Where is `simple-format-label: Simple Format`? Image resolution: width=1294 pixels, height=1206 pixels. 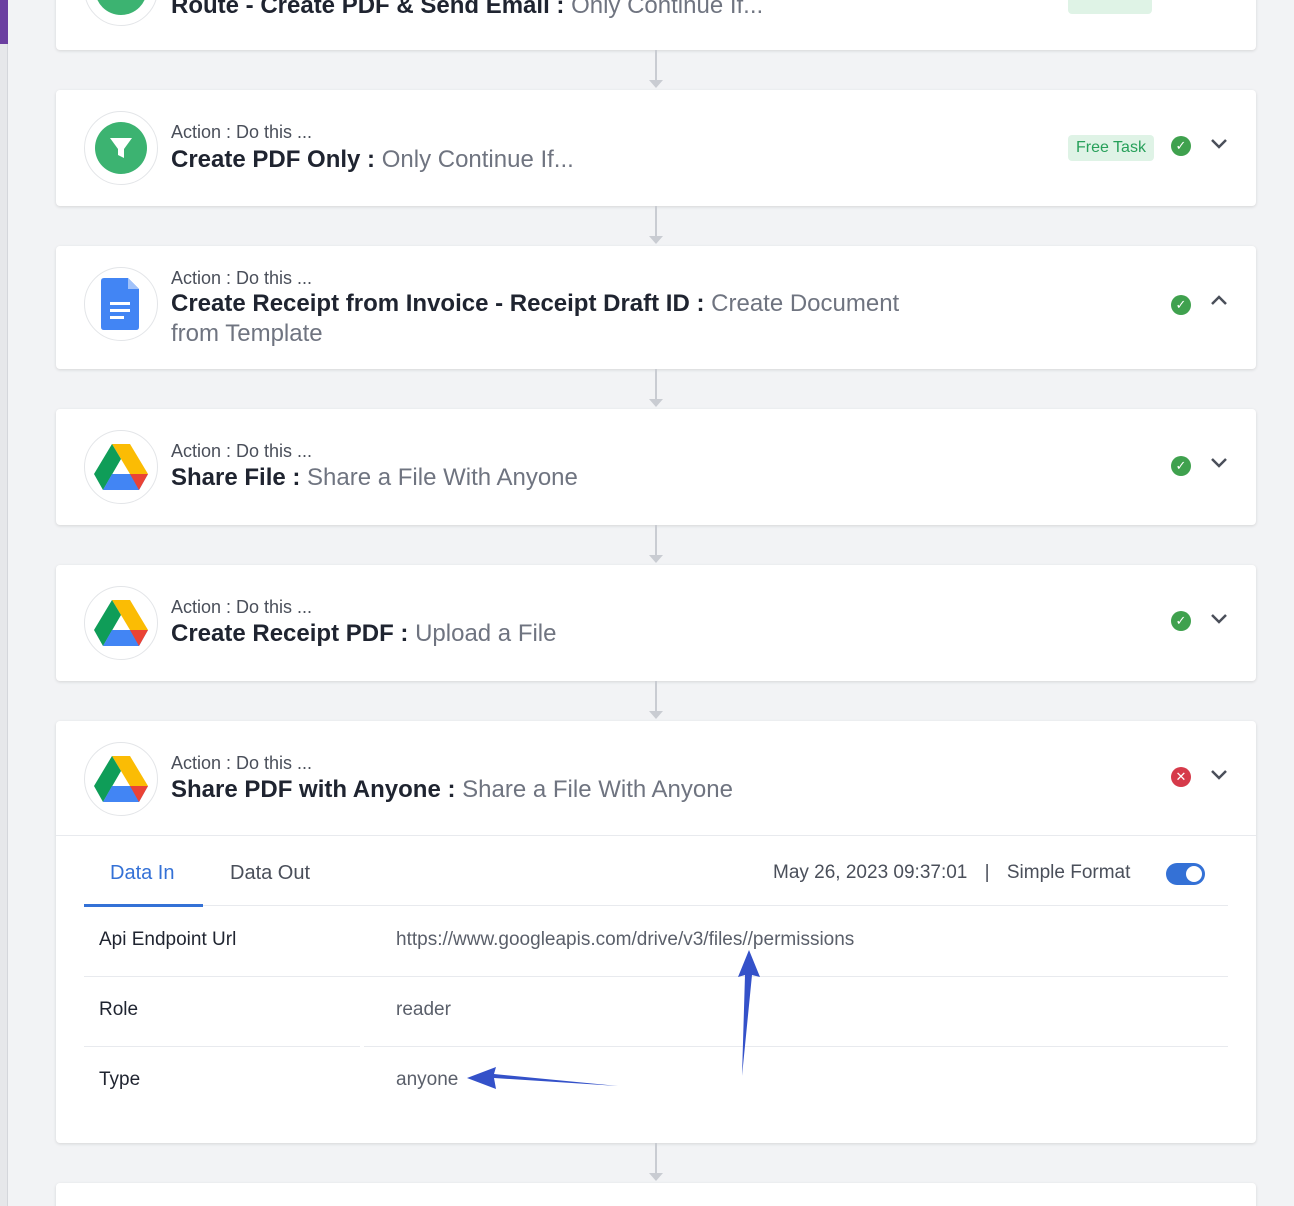 simple-format-label: Simple Format is located at coordinates (1068, 872).